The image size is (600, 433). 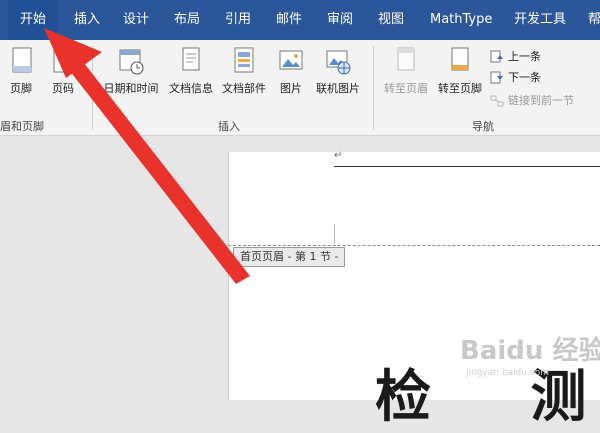 I want to click on doc-parts-button: 文档部件, so click(x=244, y=71).